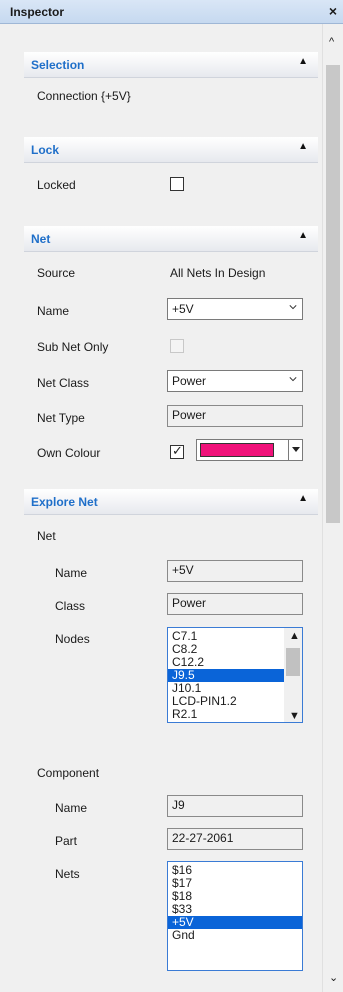 This screenshot has height=992, width=343. I want to click on selection-section: Selection ▲ Connection {+5V}, so click(171, 81).